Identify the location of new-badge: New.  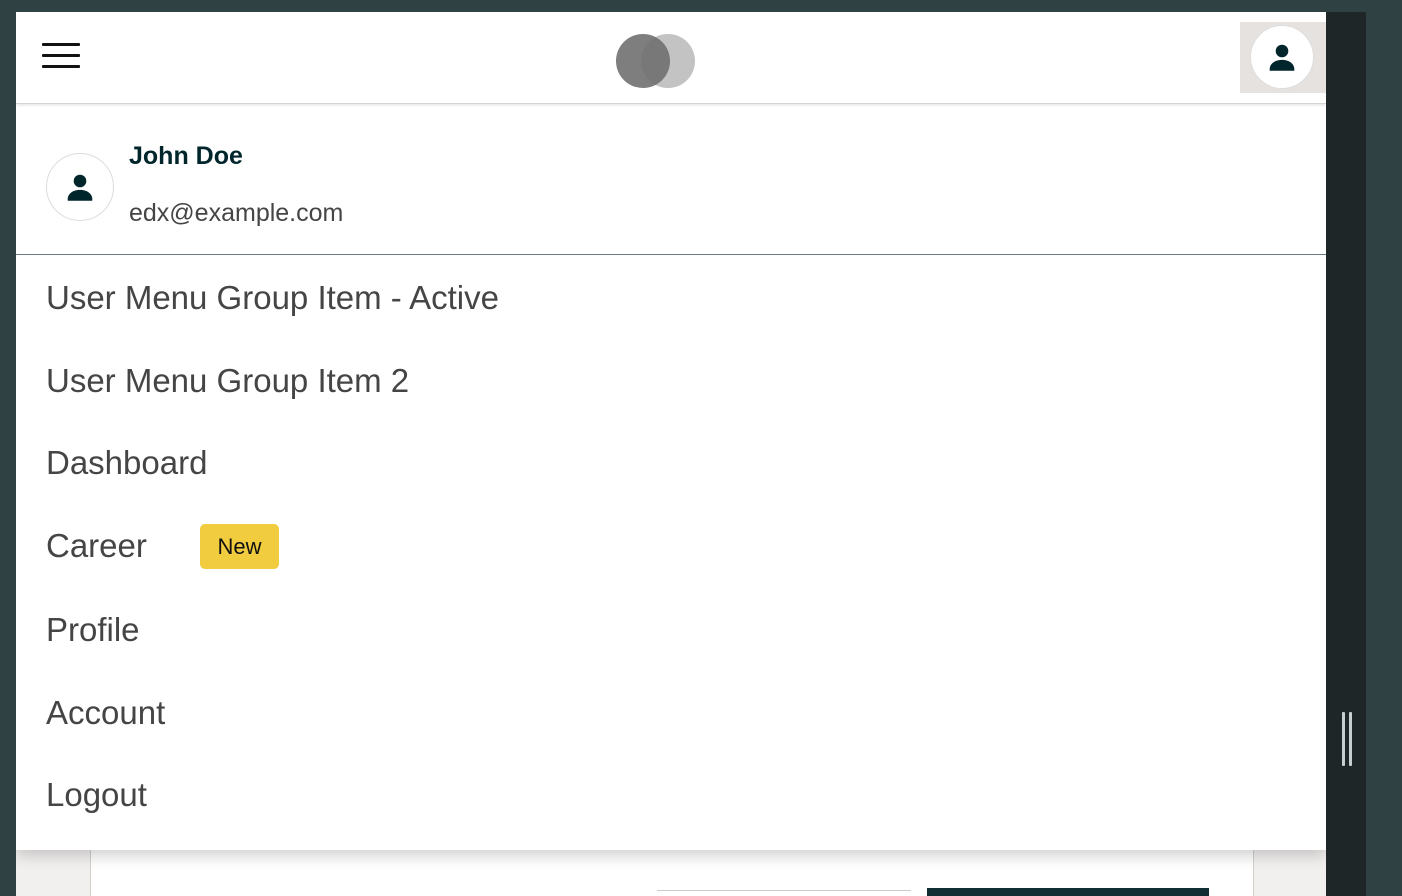
(239, 546).